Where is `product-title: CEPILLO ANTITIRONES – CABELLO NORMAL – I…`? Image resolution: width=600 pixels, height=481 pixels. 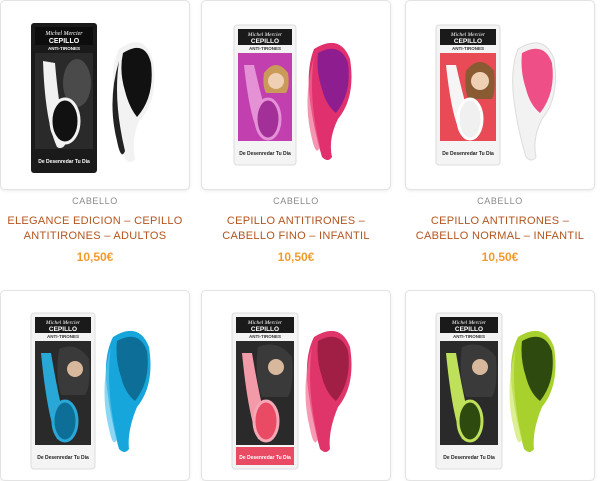
product-title: CEPILLO ANTITIRONES – CABELLO NORMAL – I… is located at coordinates (500, 229).